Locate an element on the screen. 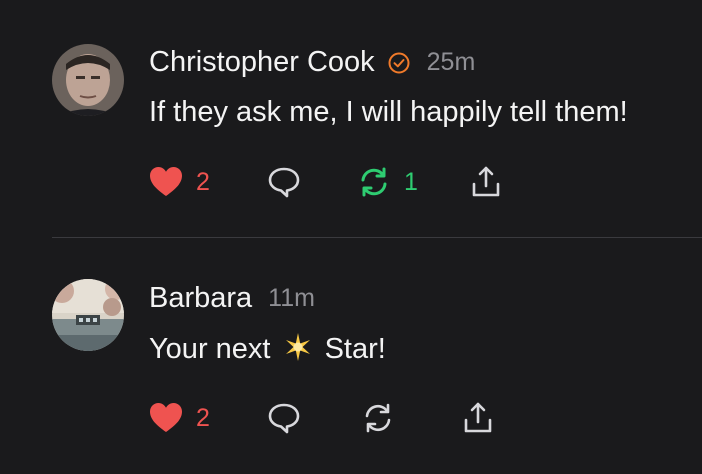 Image resolution: width=702 pixels, height=474 pixels. star-emoji is located at coordinates (297, 347).